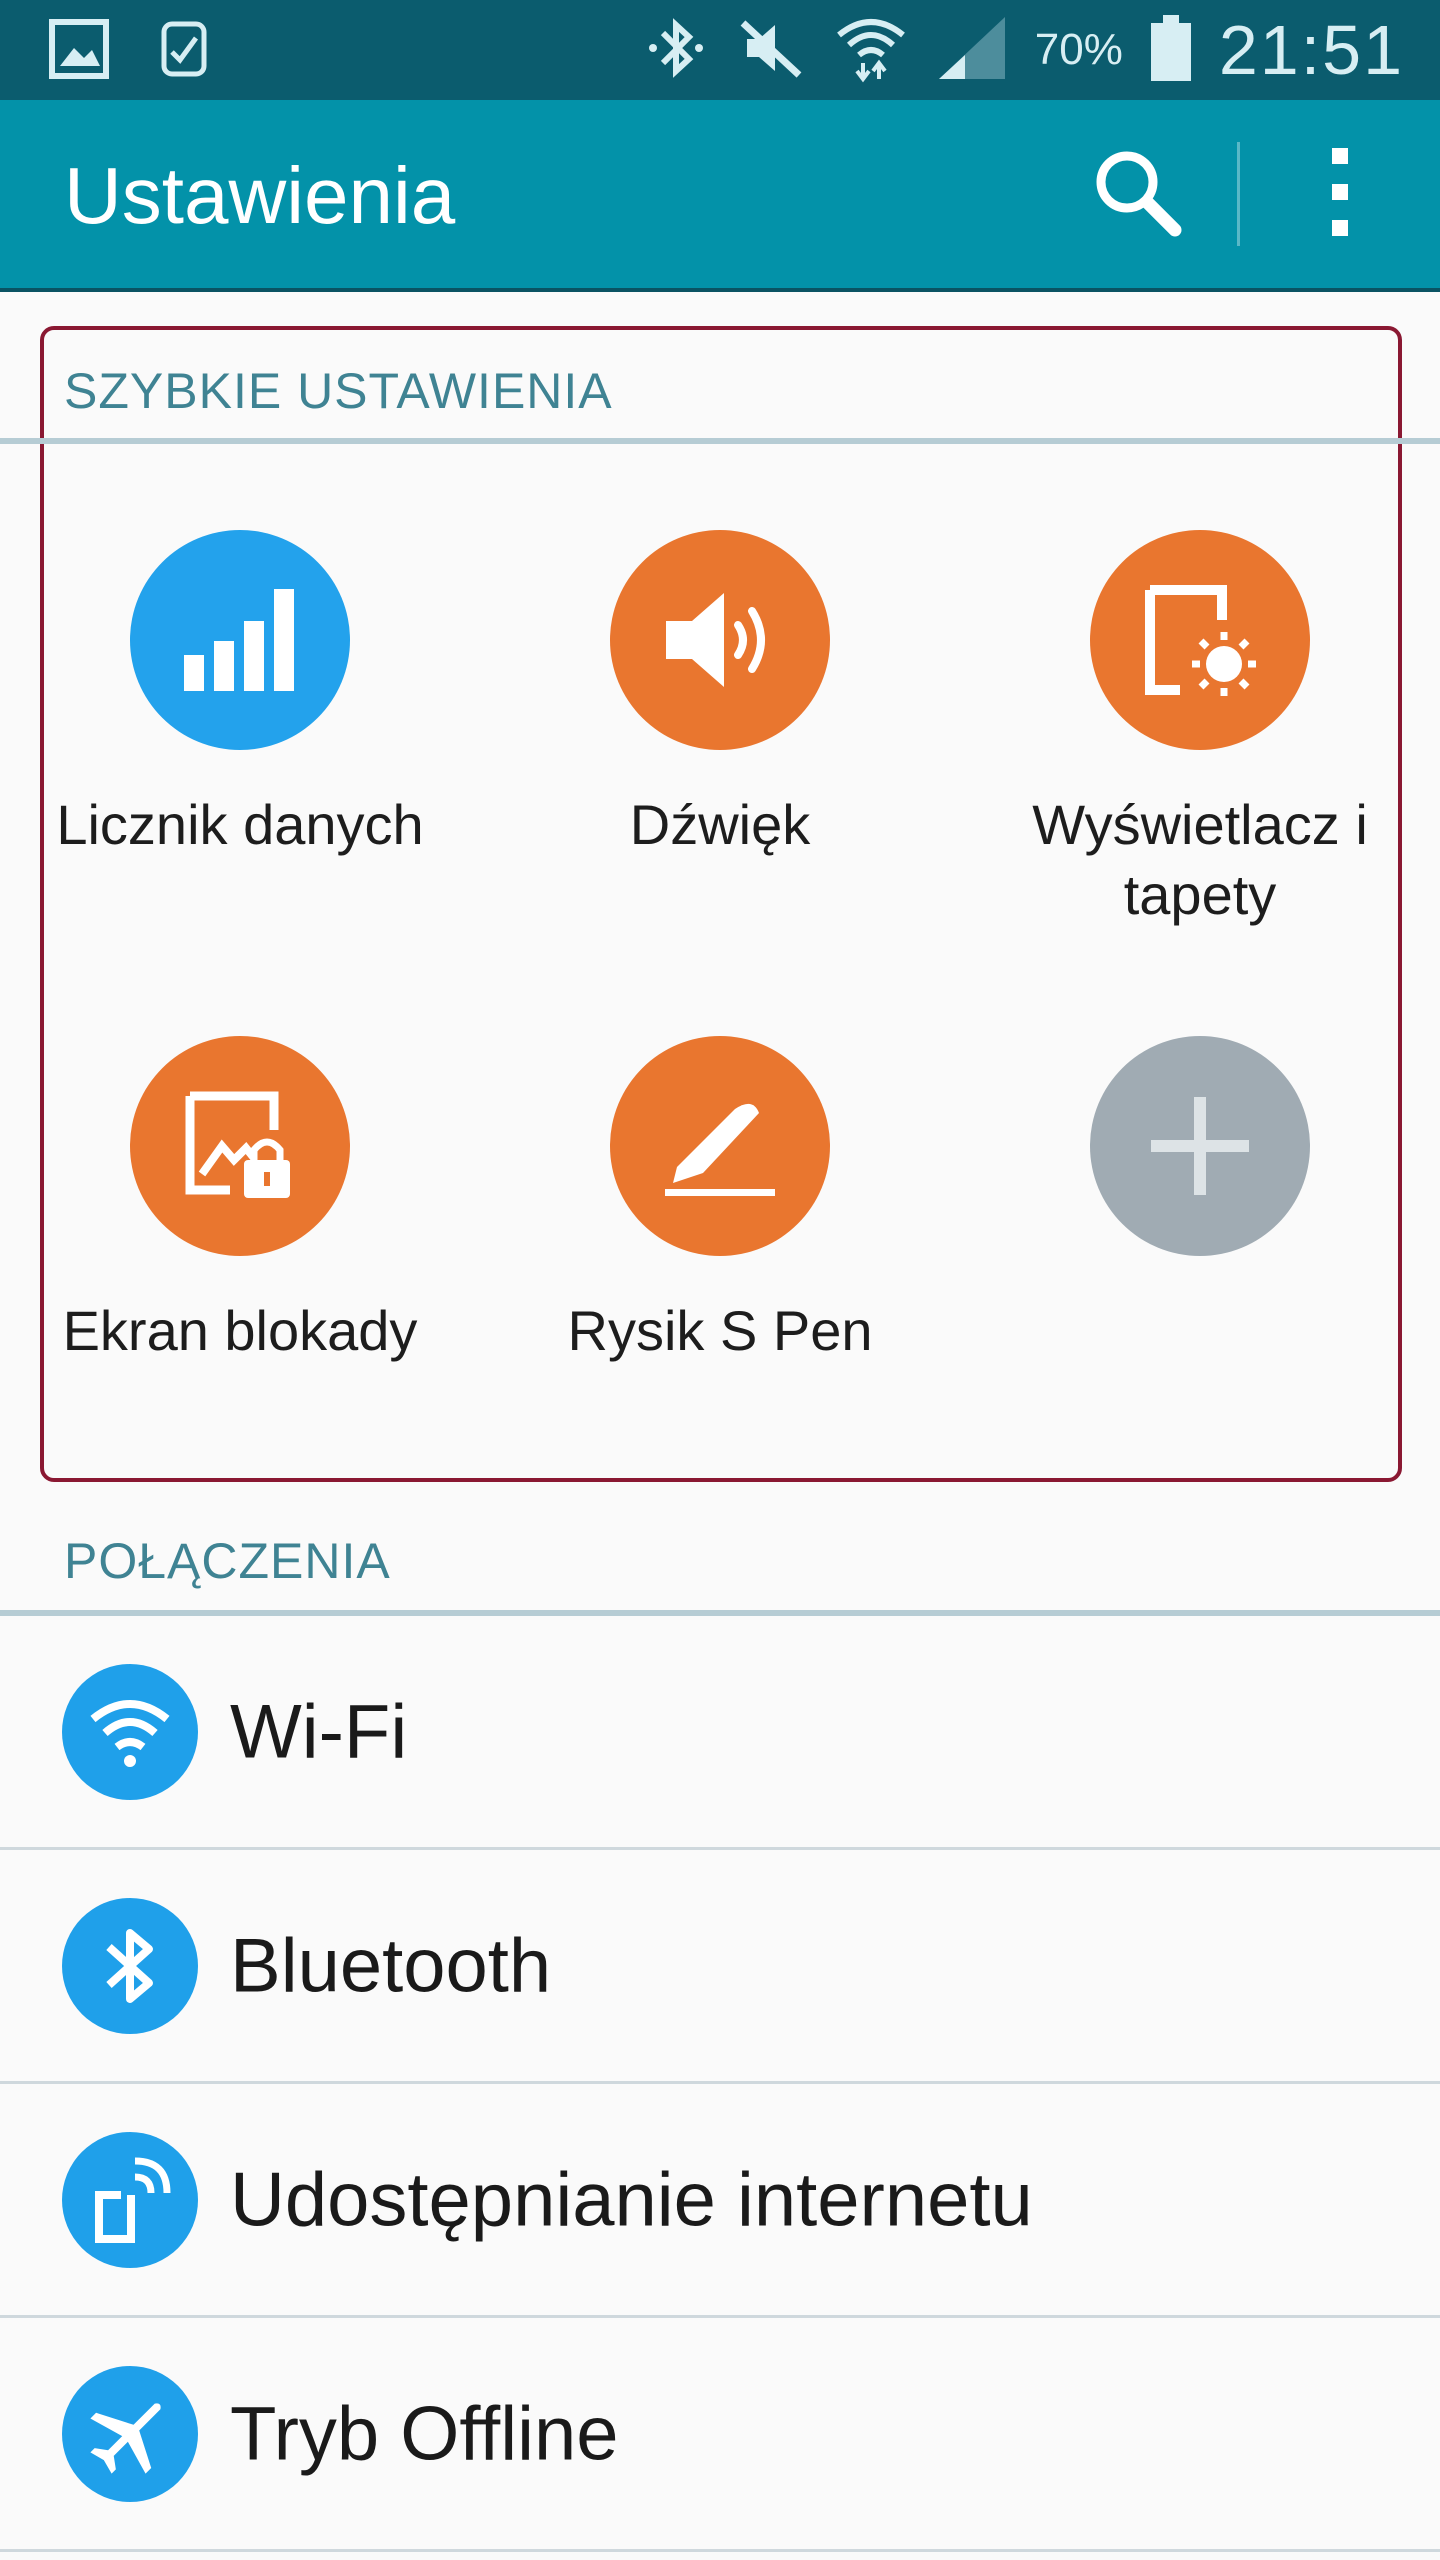 Image resolution: width=1440 pixels, height=2560 pixels. I want to click on settings-row-label: Wi-Fi, so click(319, 1731).